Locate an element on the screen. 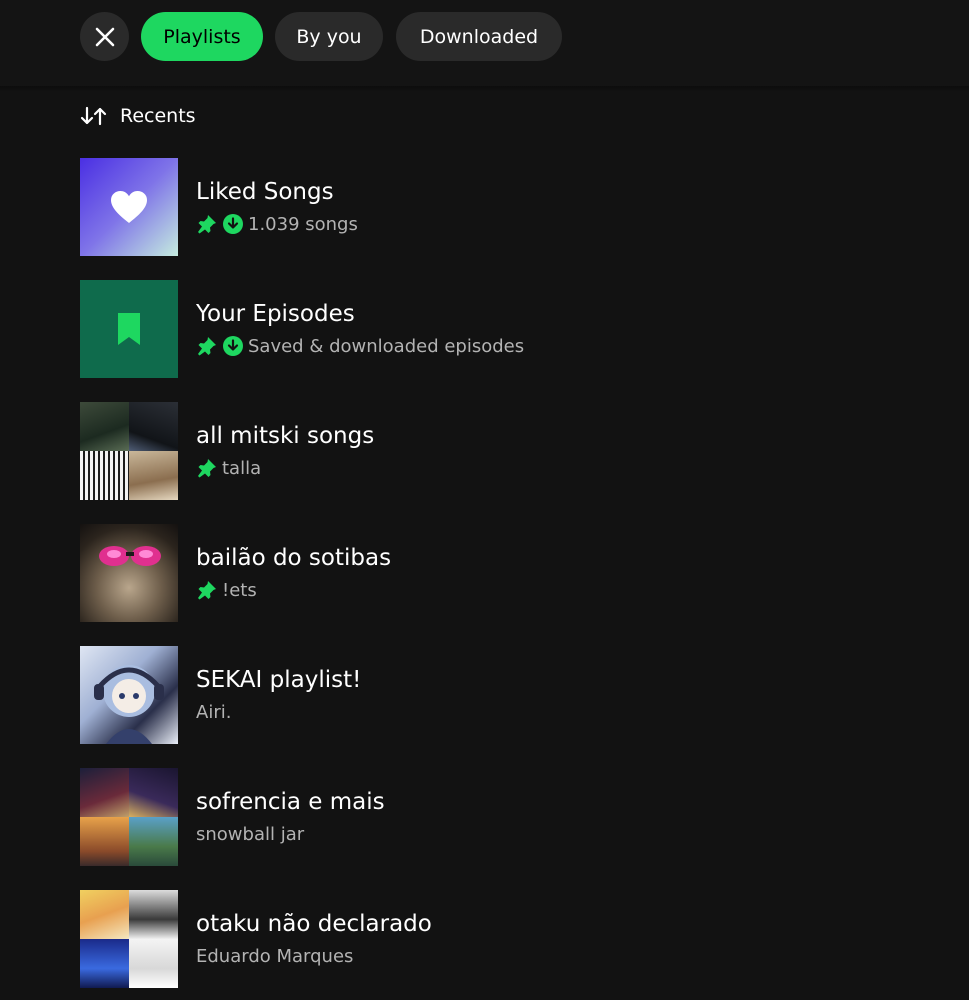 This screenshot has height=1000, width=969. close-icon is located at coordinates (104, 36).